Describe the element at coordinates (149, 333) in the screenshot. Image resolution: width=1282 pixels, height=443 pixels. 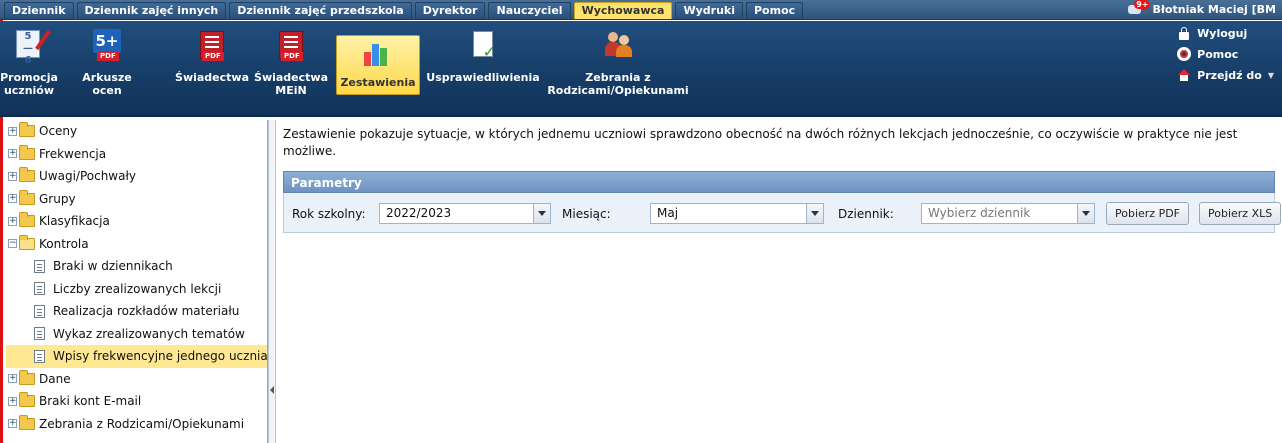
I see `tree-label: Wykaz zrealizowanych tematów` at that location.